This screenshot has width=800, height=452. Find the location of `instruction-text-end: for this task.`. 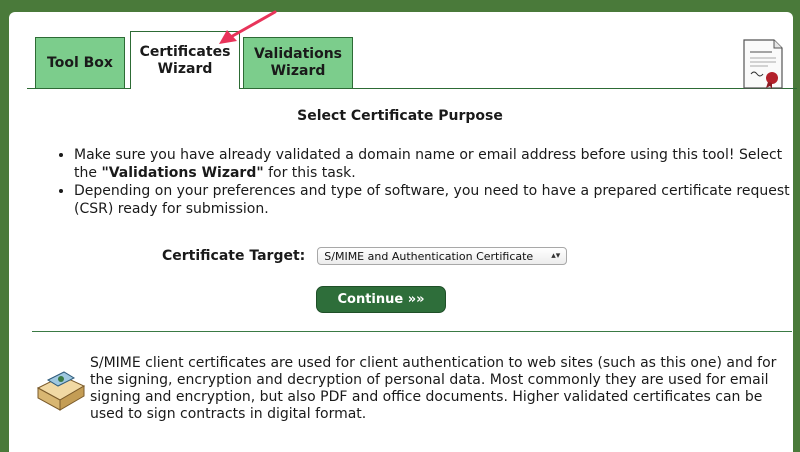

instruction-text-end: for this task. is located at coordinates (309, 173).